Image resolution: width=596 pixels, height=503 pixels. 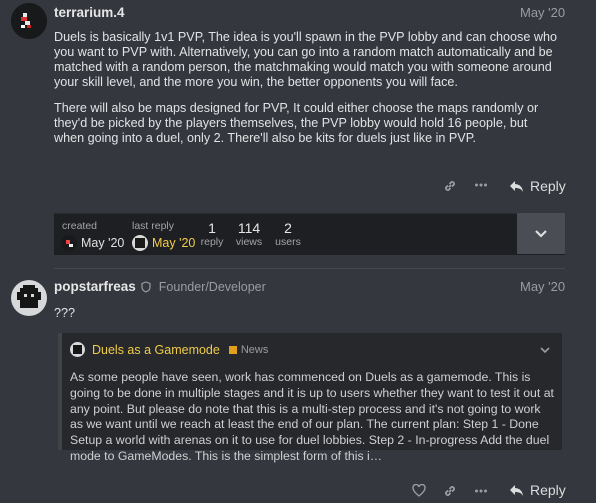 What do you see at coordinates (288, 228) in the screenshot?
I see `users-count: 2` at bounding box center [288, 228].